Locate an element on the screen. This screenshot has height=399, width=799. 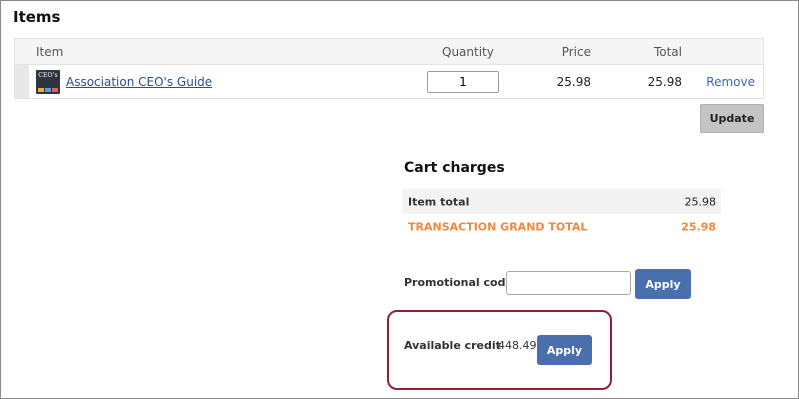
grand-total-label: TRANSACTION GRAND TOTAL is located at coordinates (498, 226).